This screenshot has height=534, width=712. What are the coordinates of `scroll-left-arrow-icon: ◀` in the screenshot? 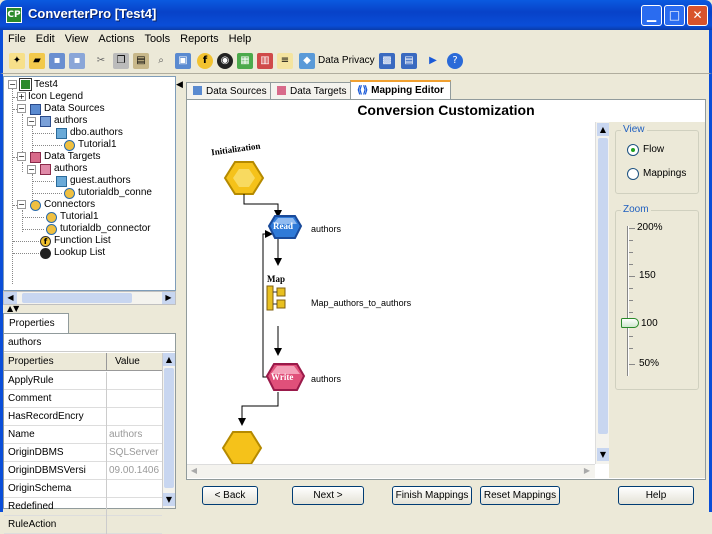 It's located at (10, 298).